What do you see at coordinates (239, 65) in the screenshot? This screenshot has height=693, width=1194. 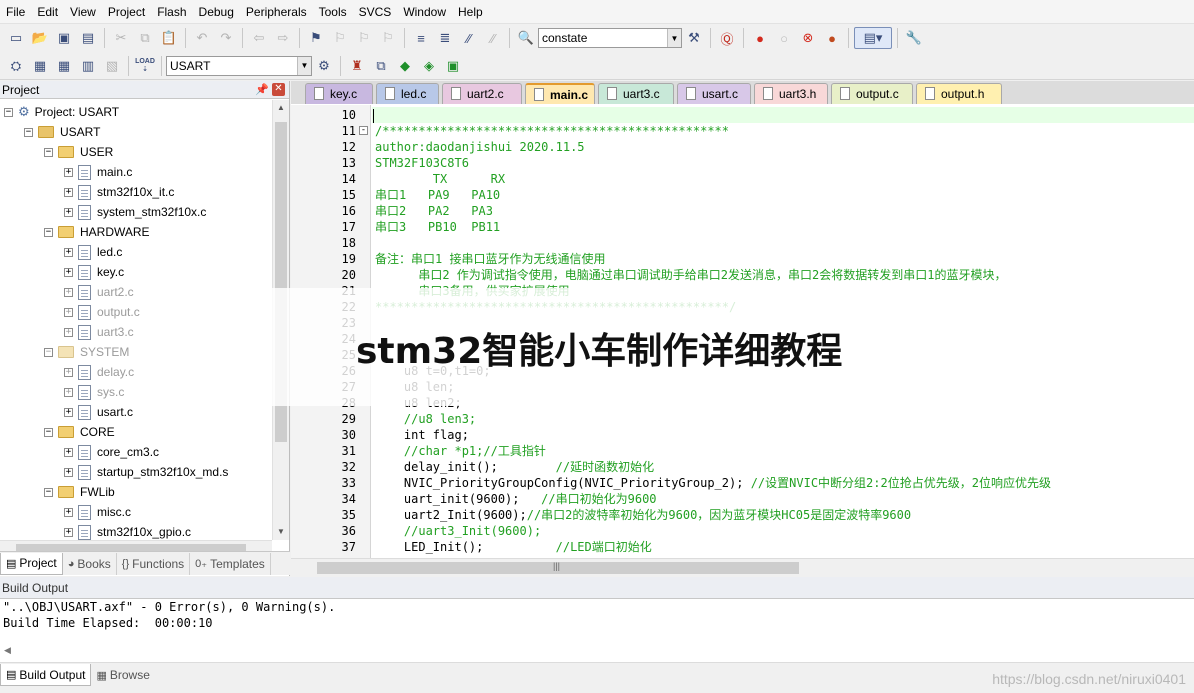 I see `target-combo: USART ▼` at bounding box center [239, 65].